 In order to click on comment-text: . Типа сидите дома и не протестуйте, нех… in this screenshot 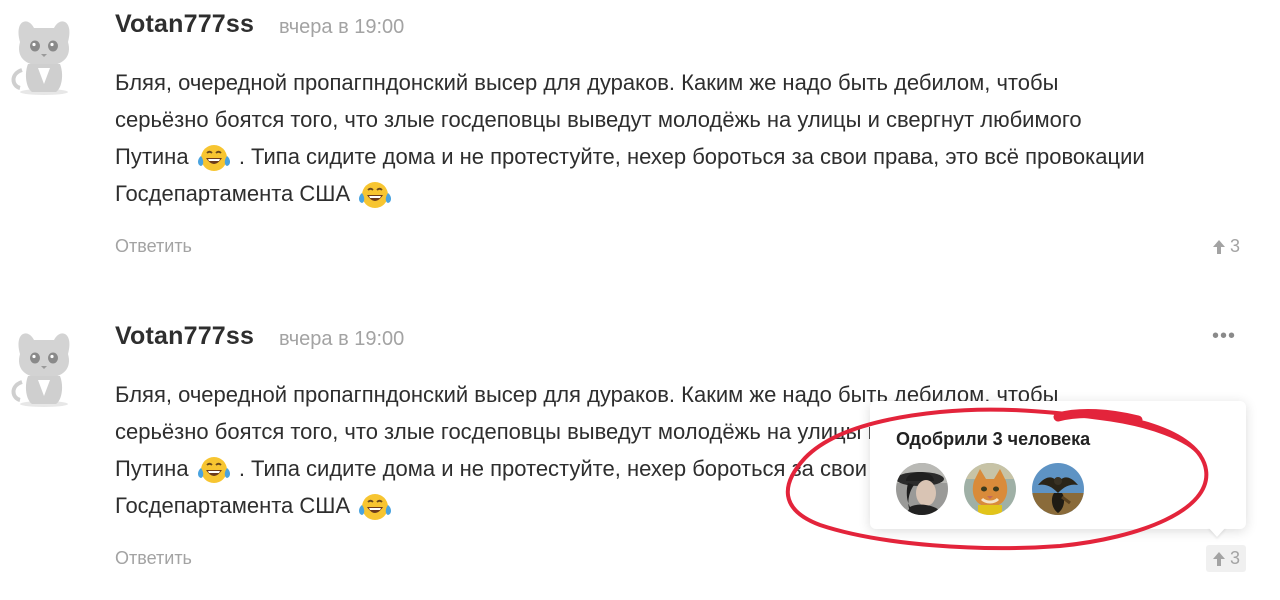, I will do `click(691, 156)`.